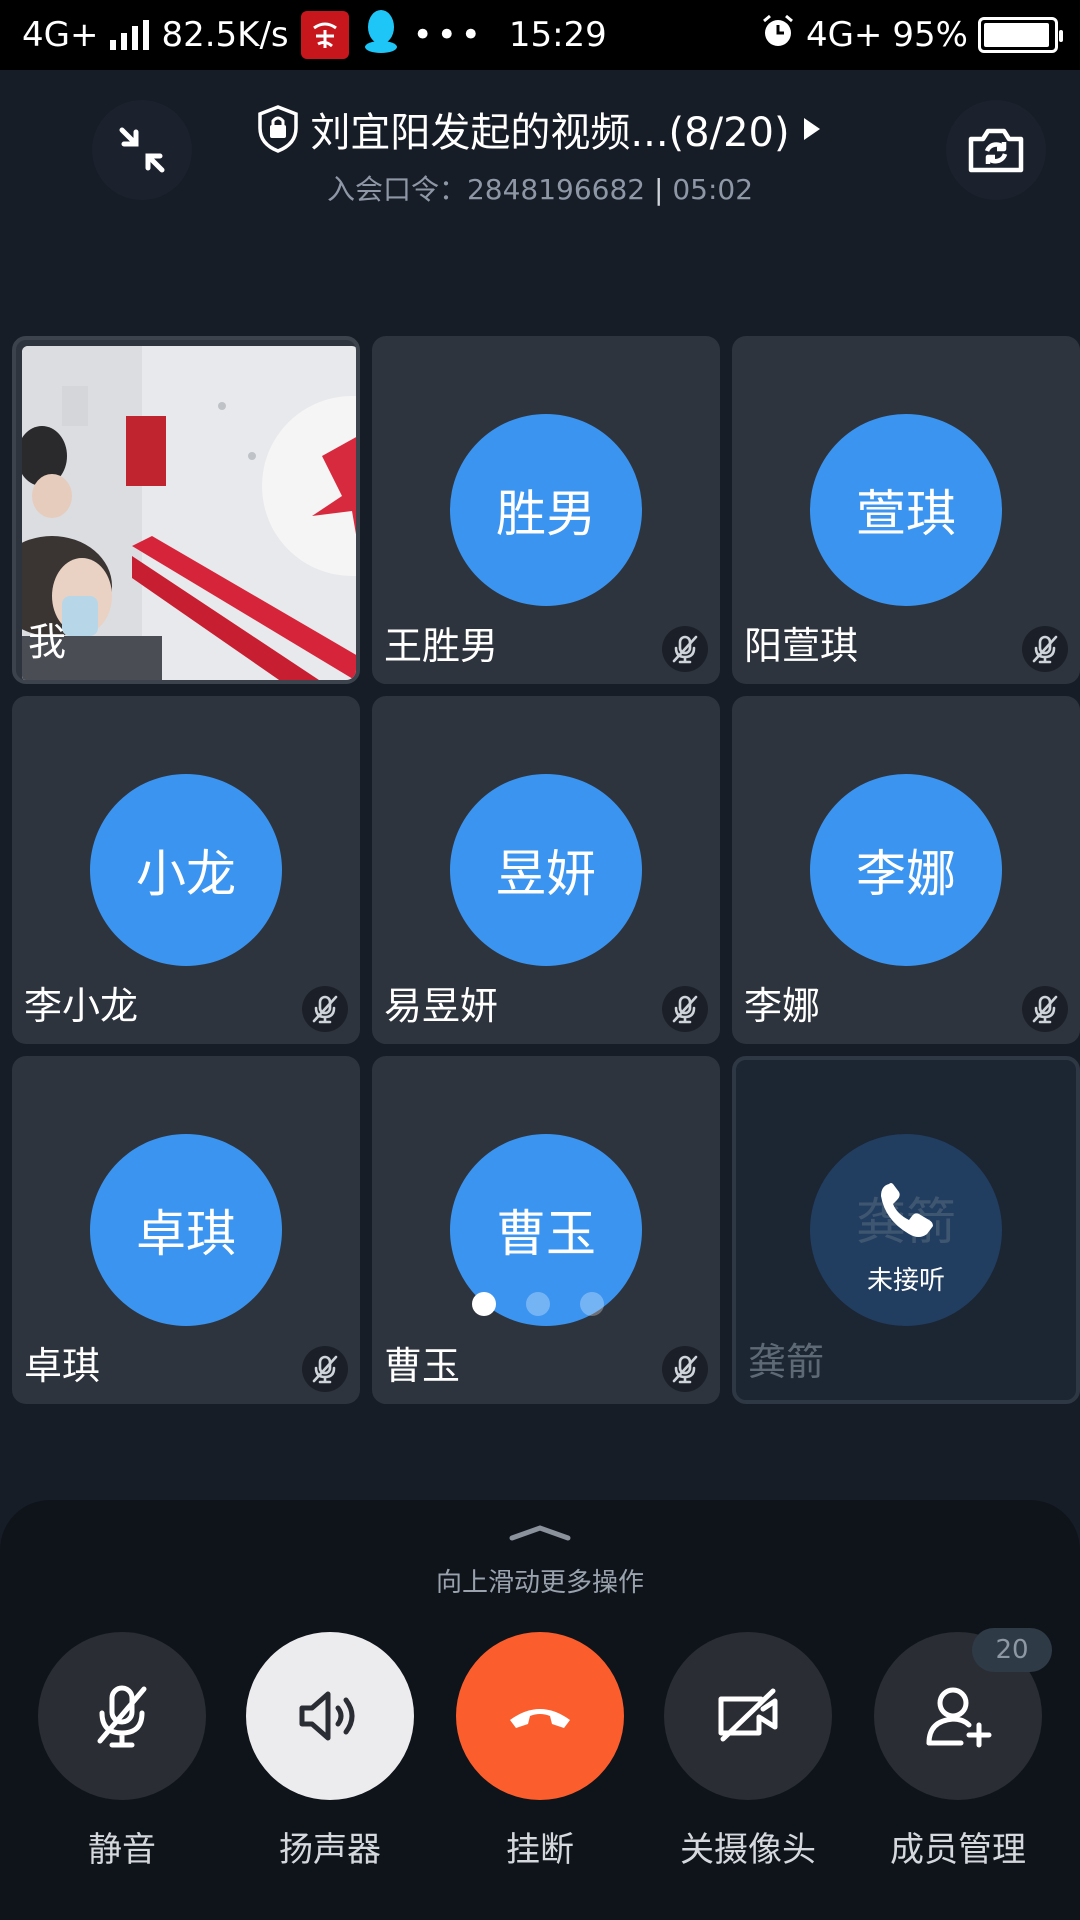 This screenshot has height=1920, width=1080. What do you see at coordinates (546, 1230) in the screenshot?
I see `participant-tile: 曹玉 曹玉` at bounding box center [546, 1230].